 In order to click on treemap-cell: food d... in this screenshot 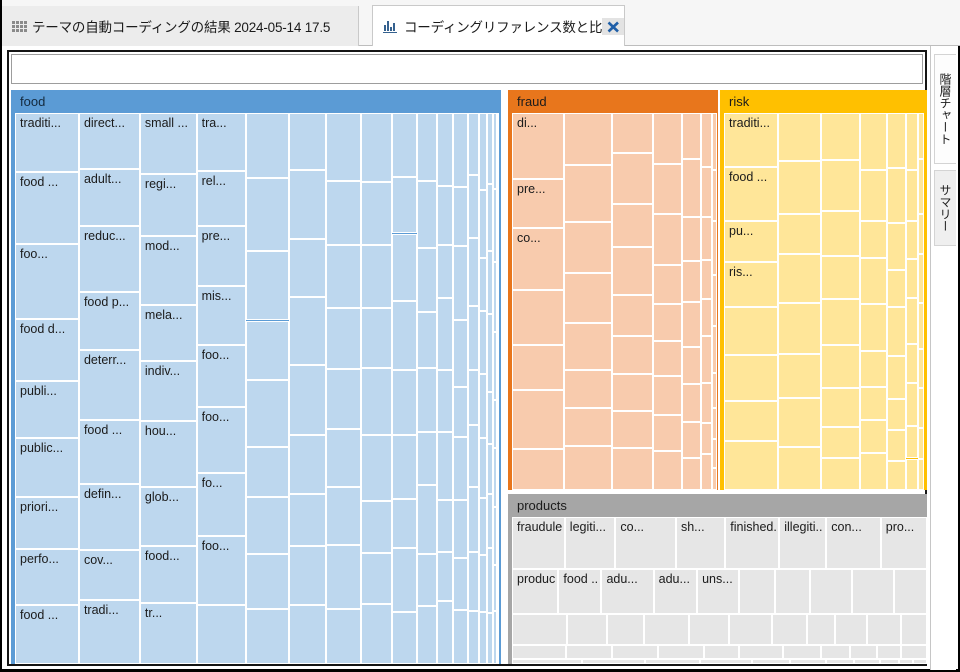, I will do `click(47, 350)`.